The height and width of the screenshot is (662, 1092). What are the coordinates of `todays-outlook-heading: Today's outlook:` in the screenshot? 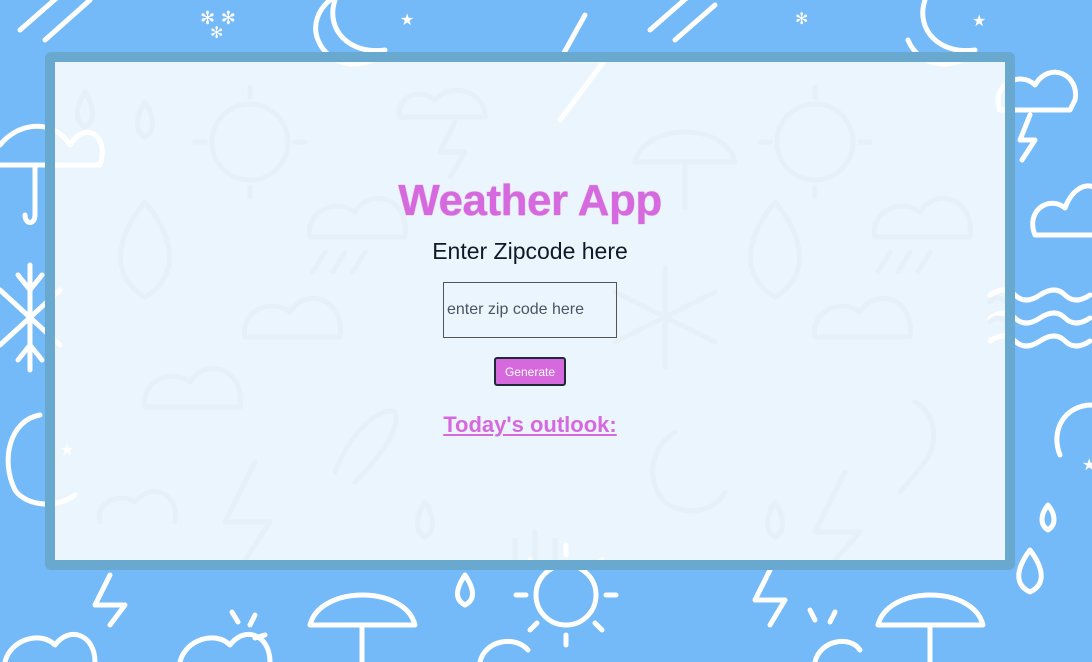 It's located at (530, 424).